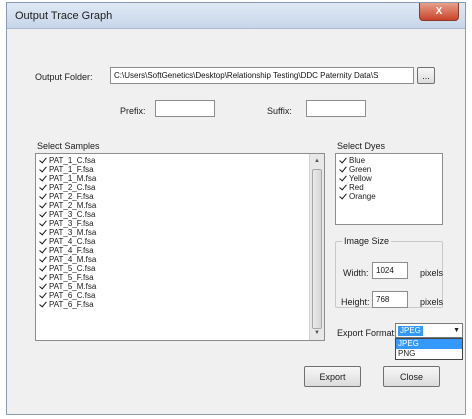 Image resolution: width=472 pixels, height=419 pixels. I want to click on chevron-down-icon: ▼, so click(456, 330).